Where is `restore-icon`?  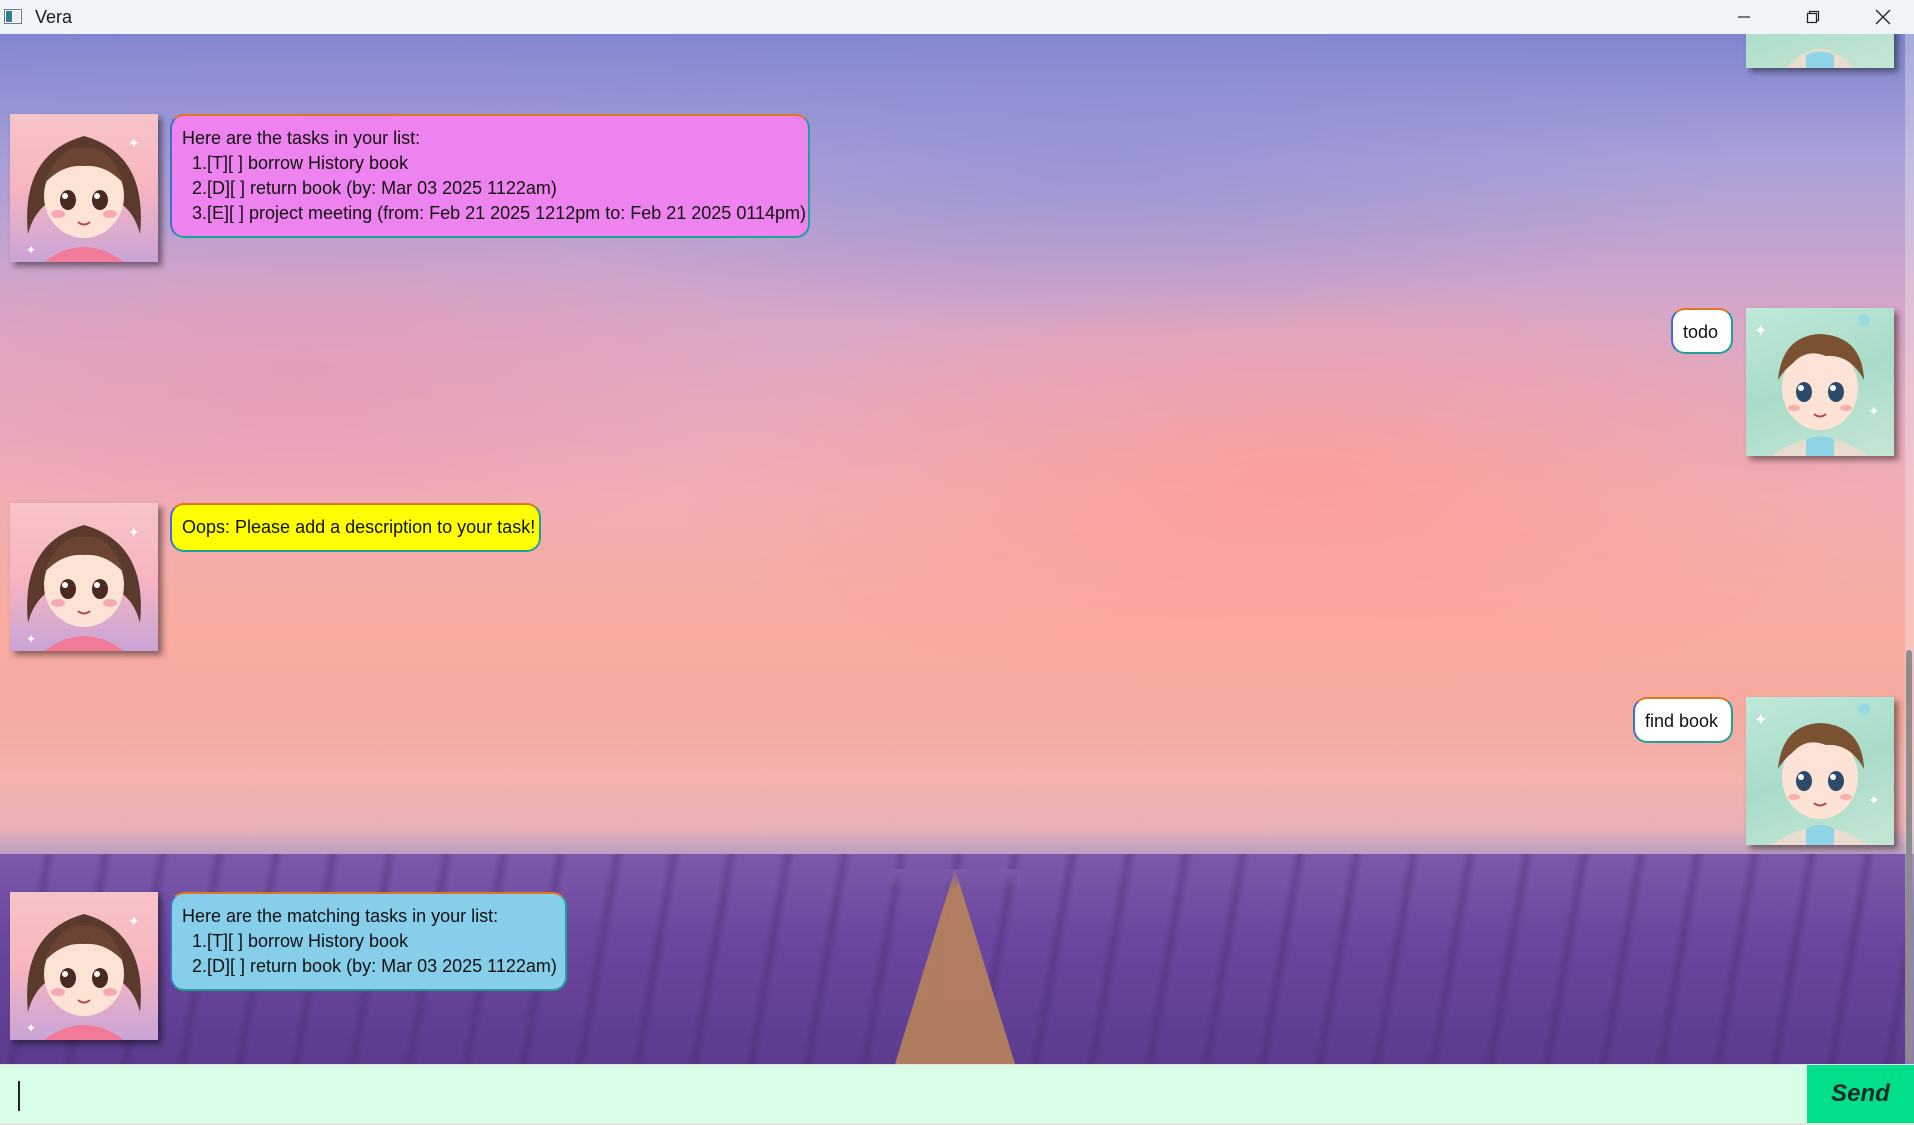 restore-icon is located at coordinates (1813, 17).